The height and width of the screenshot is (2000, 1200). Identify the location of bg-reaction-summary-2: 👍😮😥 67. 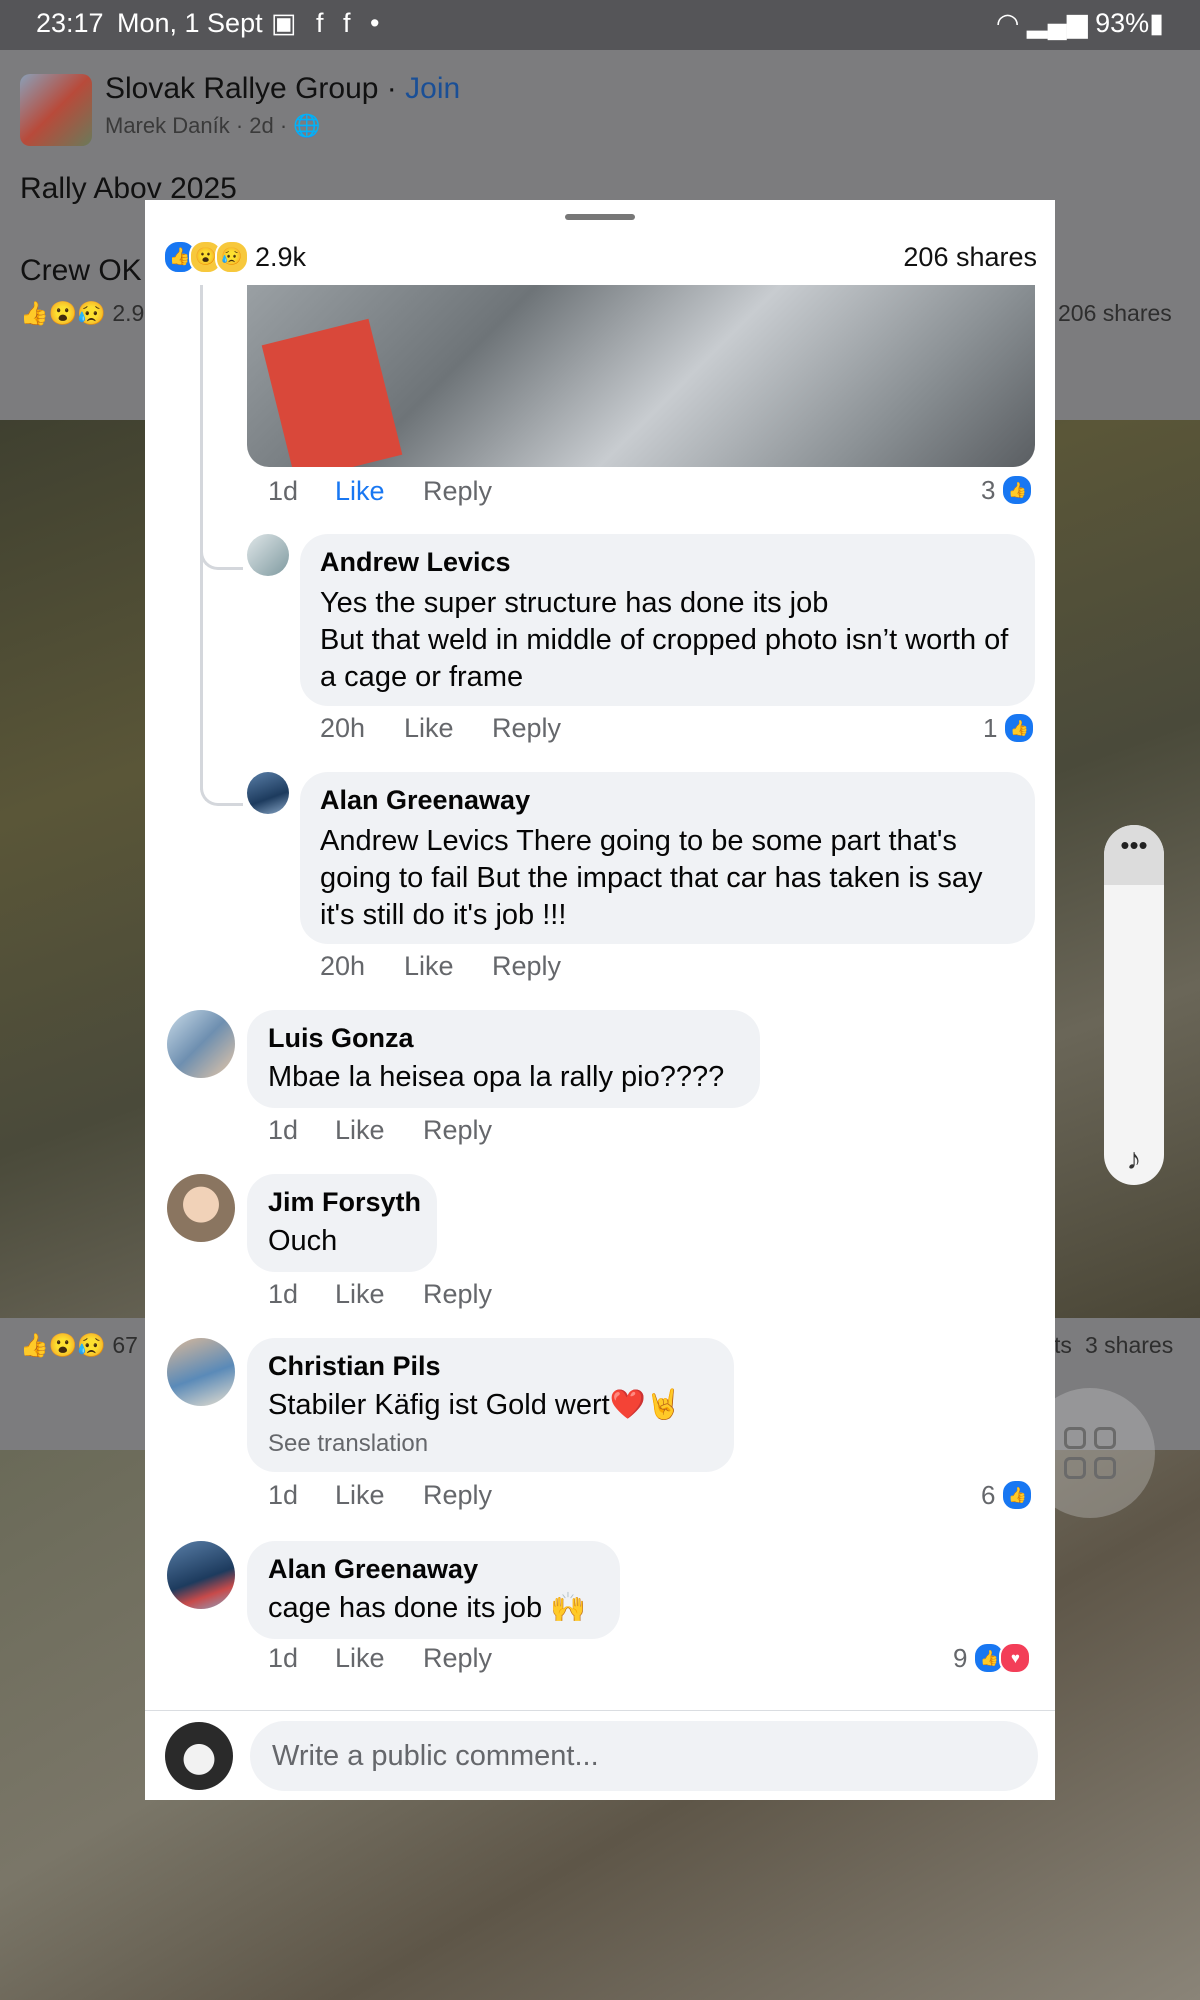
(79, 1345).